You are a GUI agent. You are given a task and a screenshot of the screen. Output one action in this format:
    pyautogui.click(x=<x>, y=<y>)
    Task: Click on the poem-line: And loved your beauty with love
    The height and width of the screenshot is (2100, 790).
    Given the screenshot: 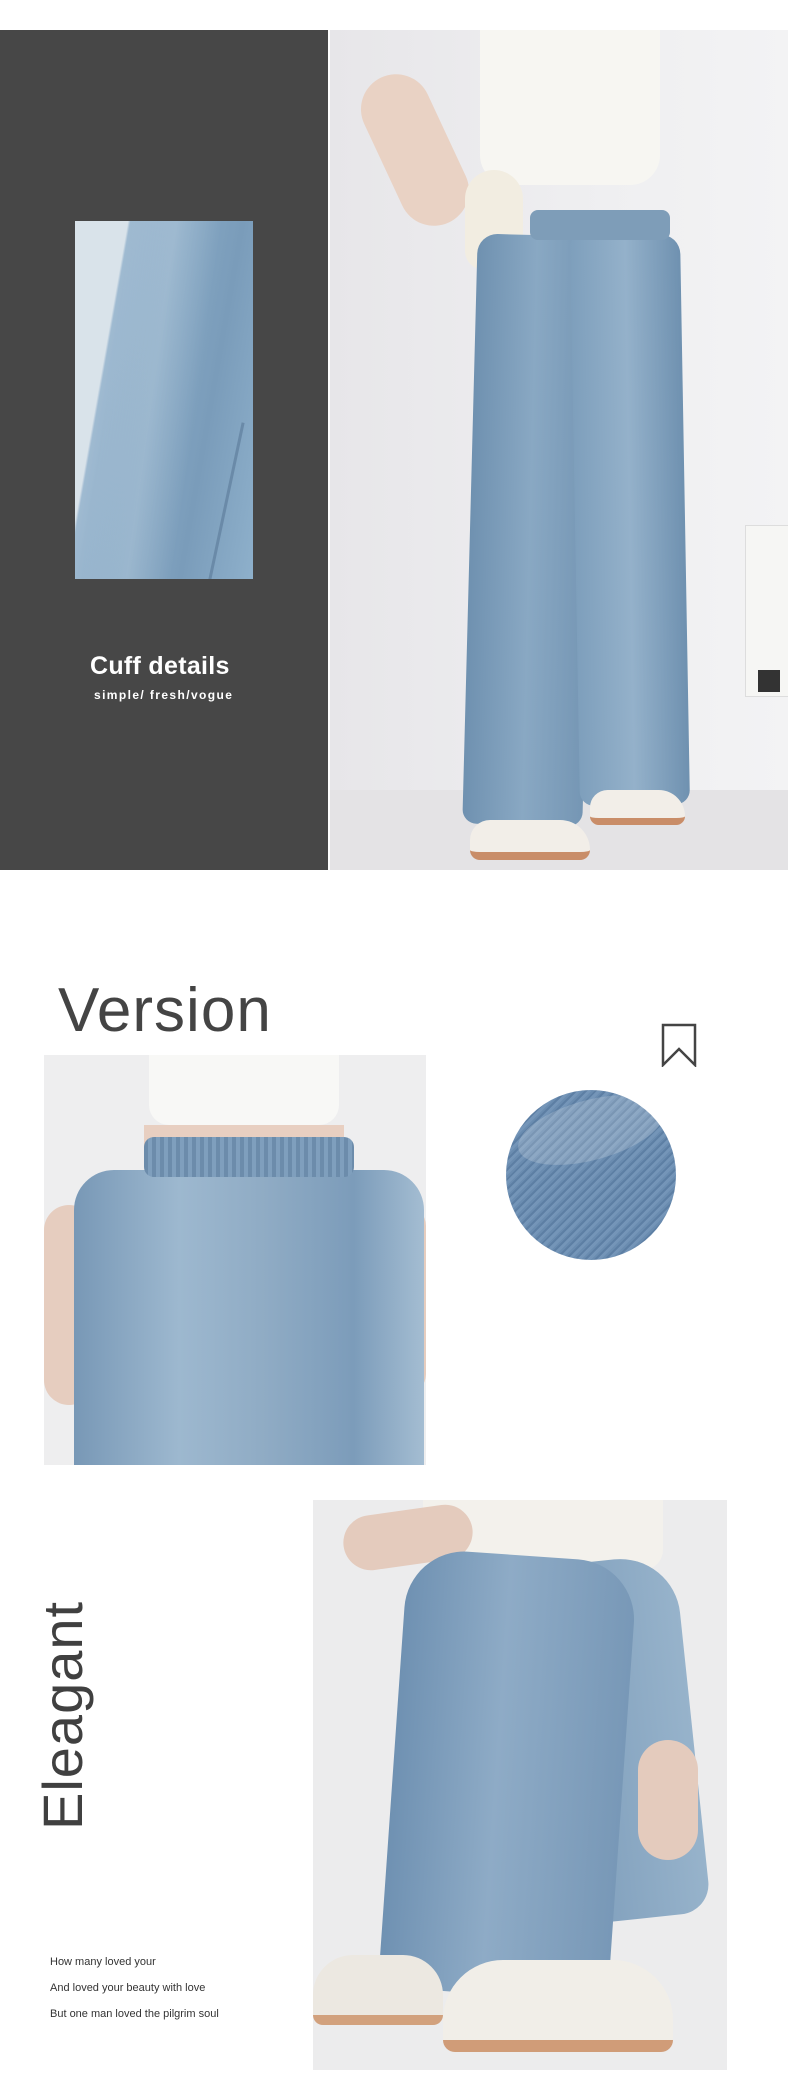 What is the action you would take?
    pyautogui.click(x=128, y=1988)
    